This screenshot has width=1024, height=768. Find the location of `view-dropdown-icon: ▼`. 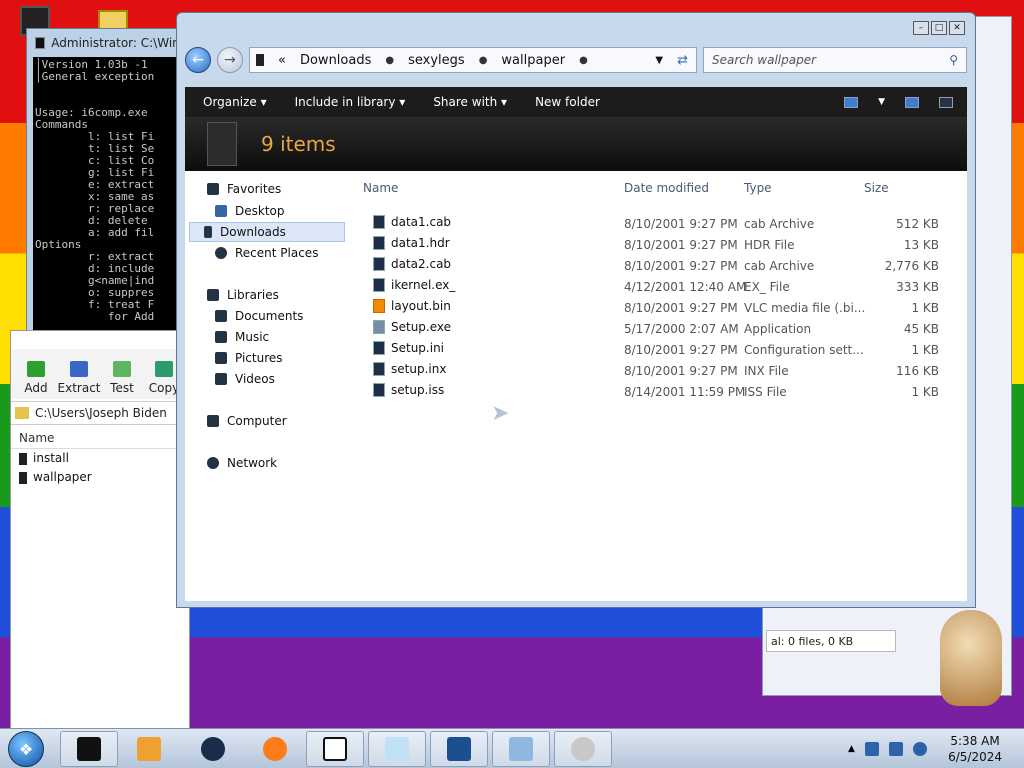

view-dropdown-icon: ▼ is located at coordinates (881, 102).